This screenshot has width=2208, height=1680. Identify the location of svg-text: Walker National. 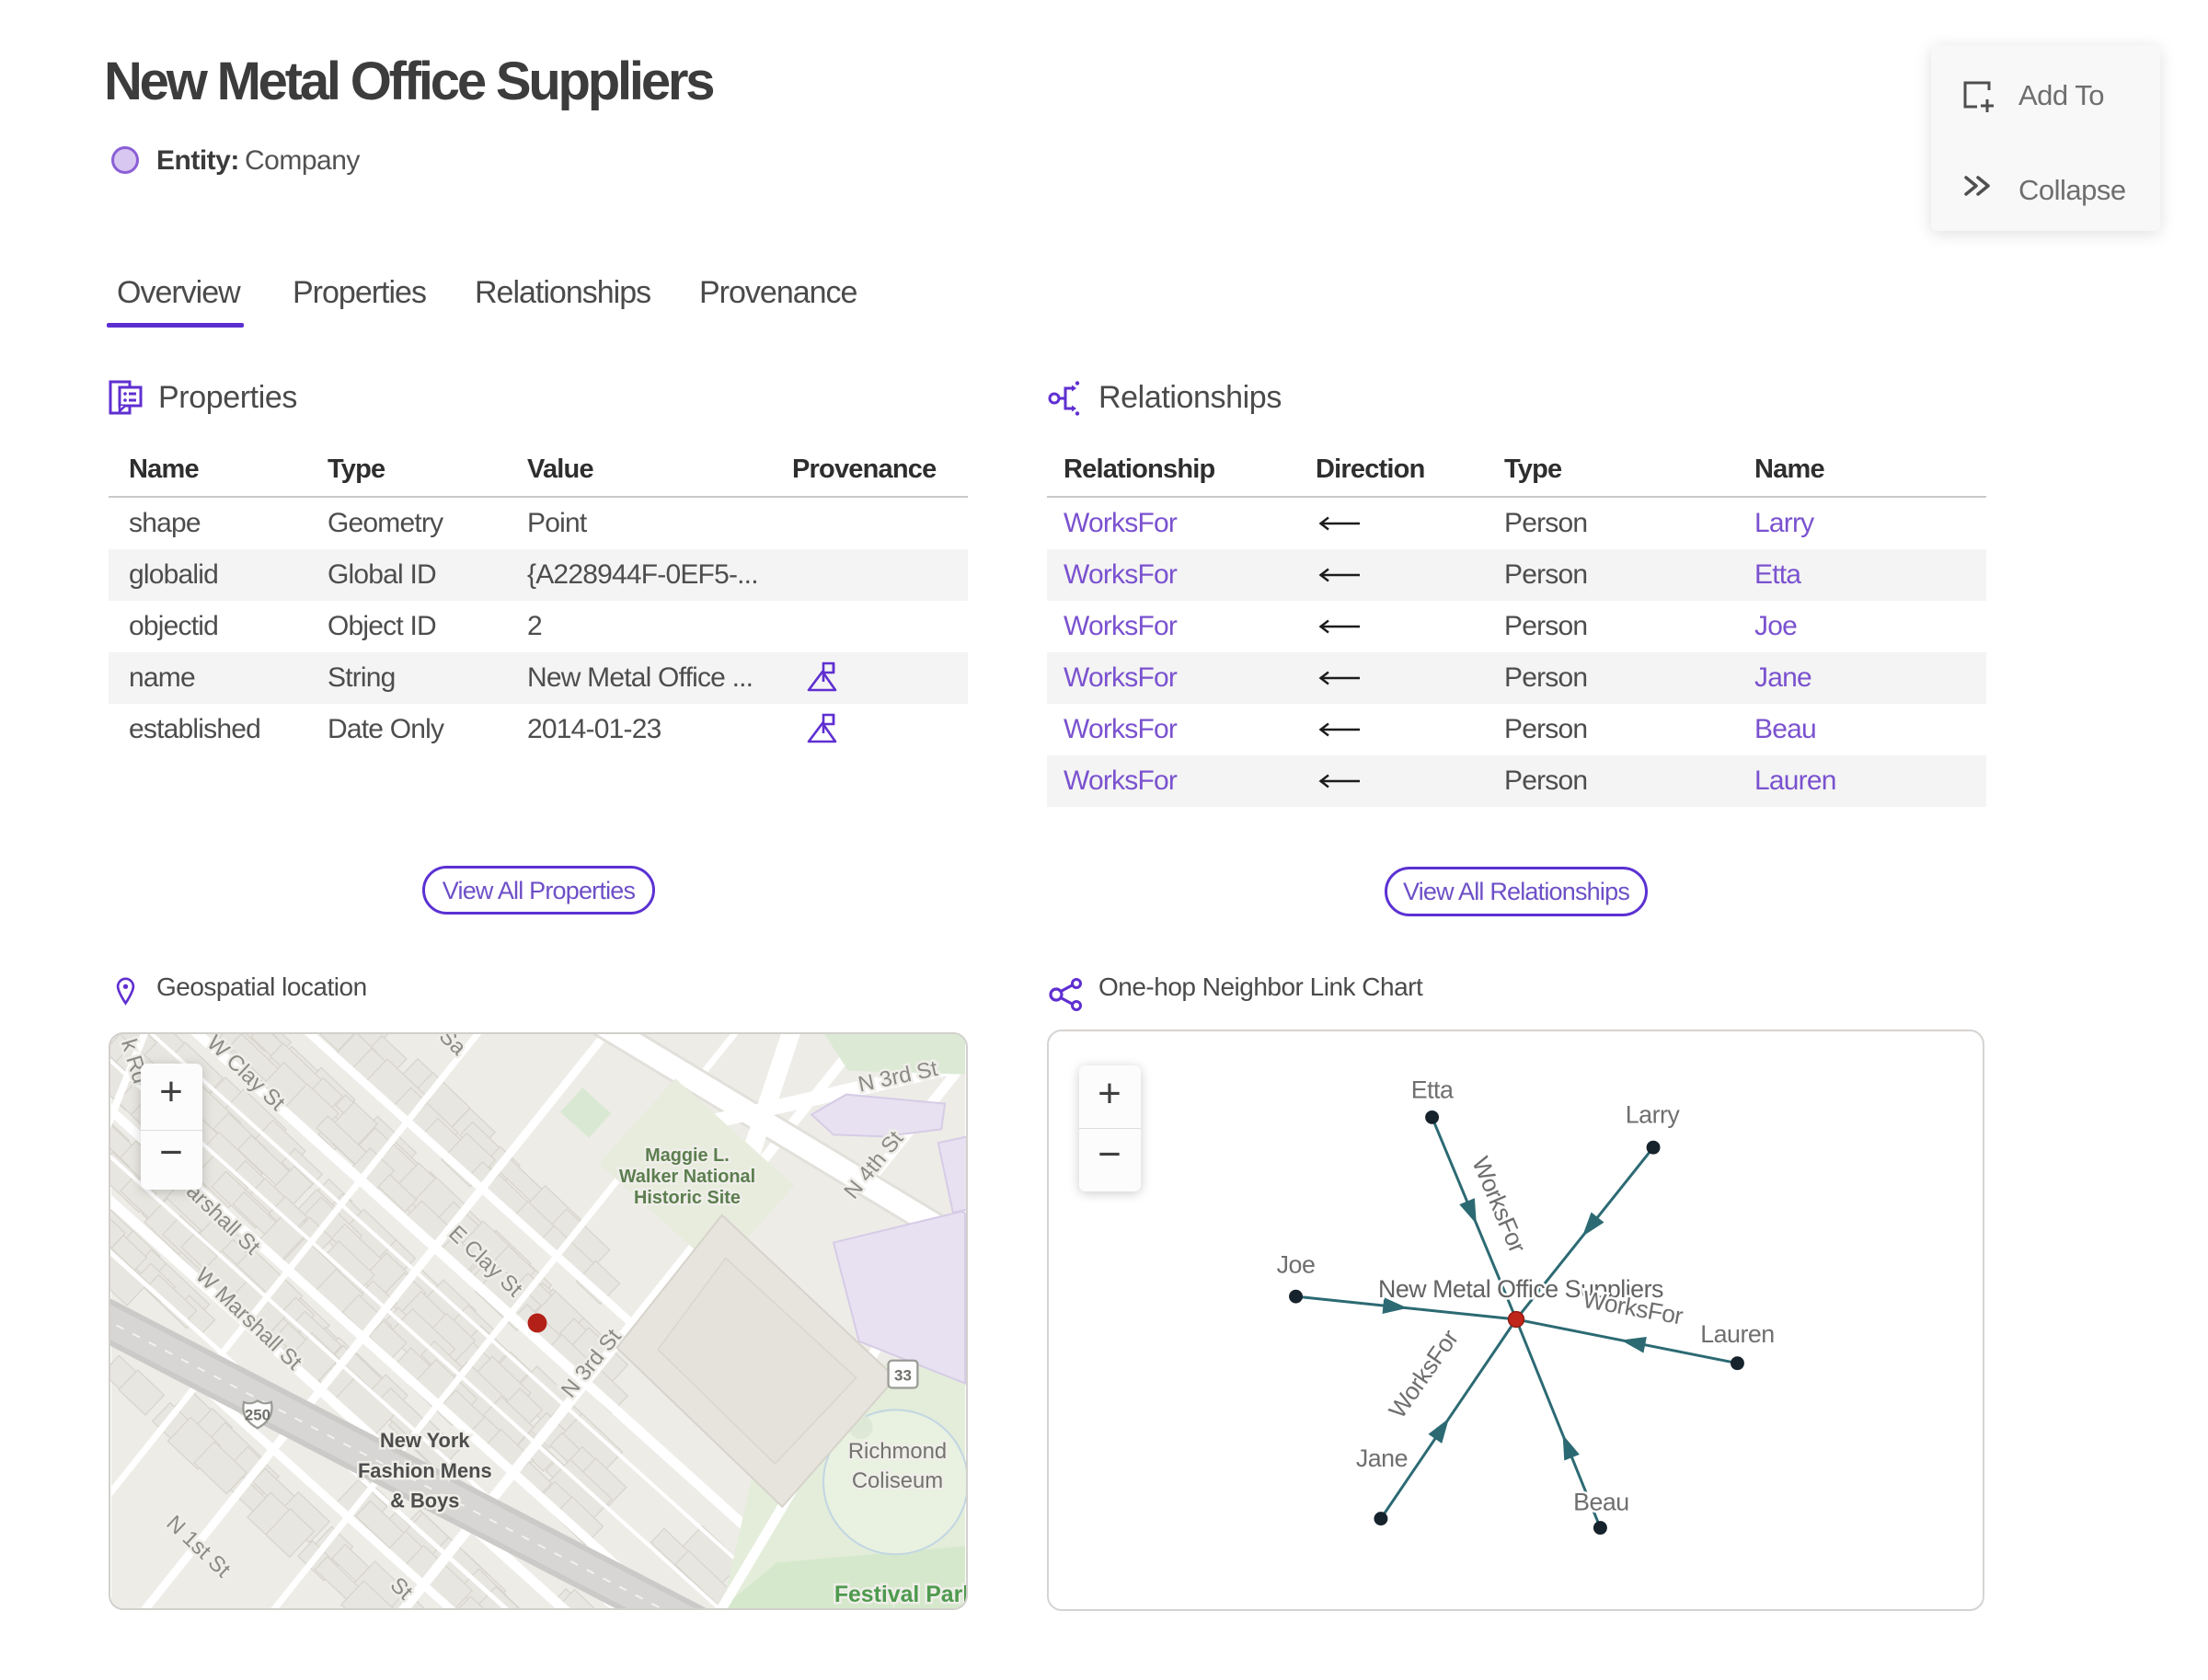
(687, 1177).